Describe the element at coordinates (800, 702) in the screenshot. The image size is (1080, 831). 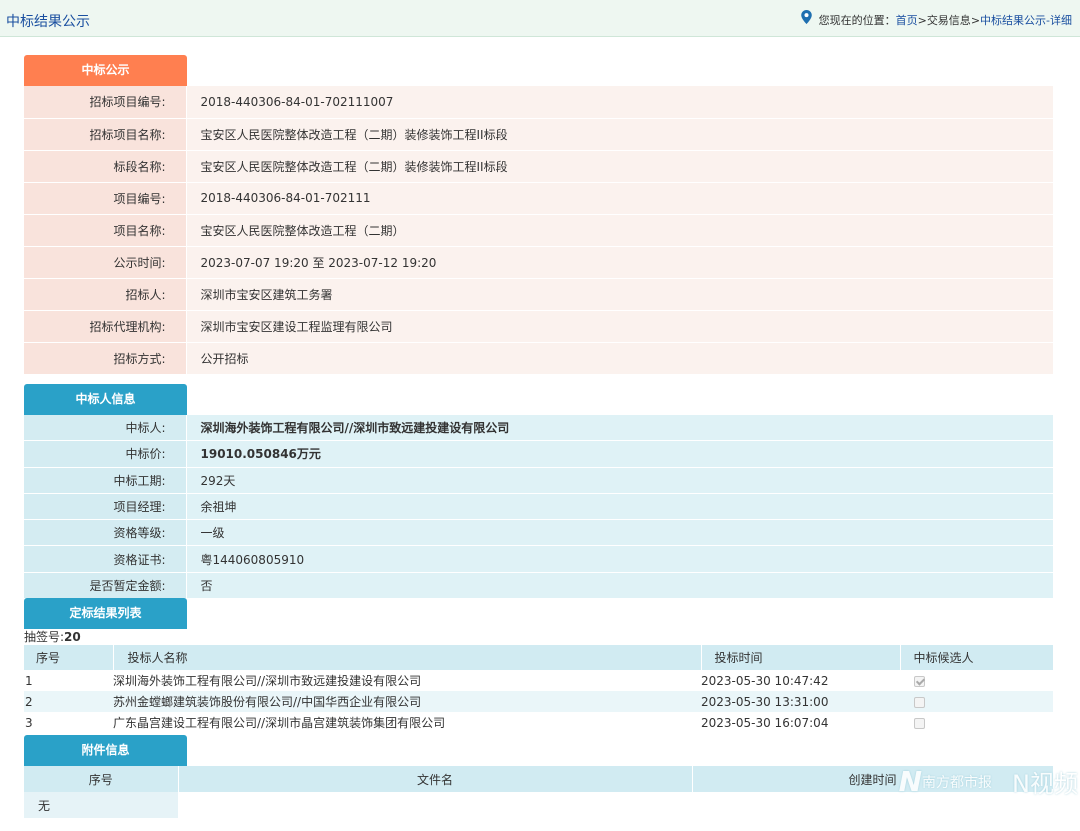
I see `result-bid-time: 2023-05-30 13:31:00` at that location.